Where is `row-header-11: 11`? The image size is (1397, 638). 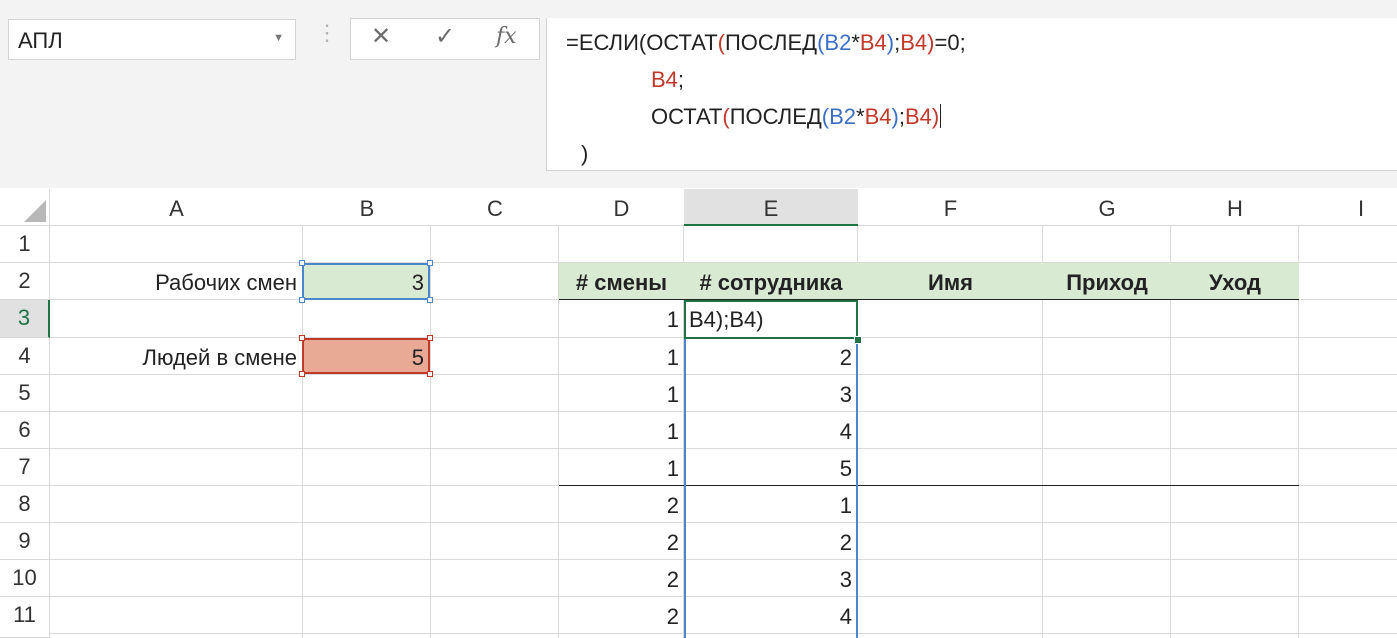 row-header-11: 11 is located at coordinates (25, 617).